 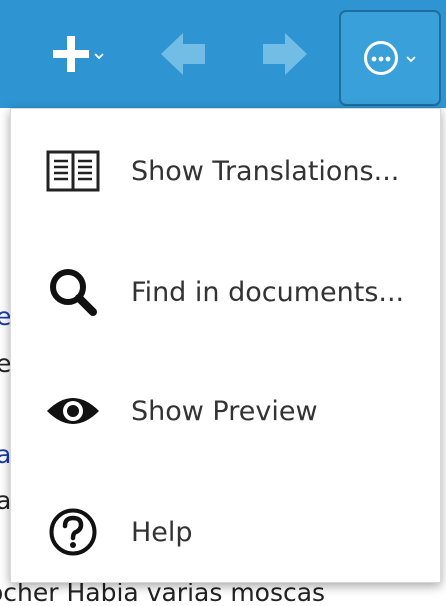 I want to click on add-button, so click(x=80, y=54).